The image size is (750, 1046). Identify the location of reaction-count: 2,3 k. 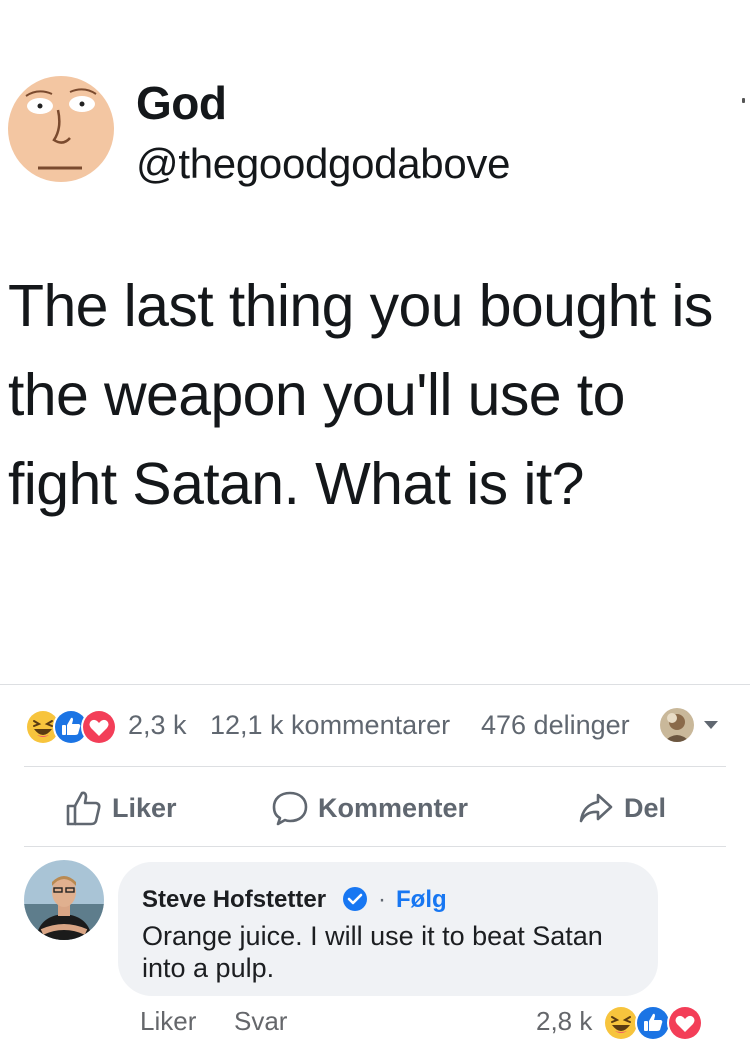
(157, 725).